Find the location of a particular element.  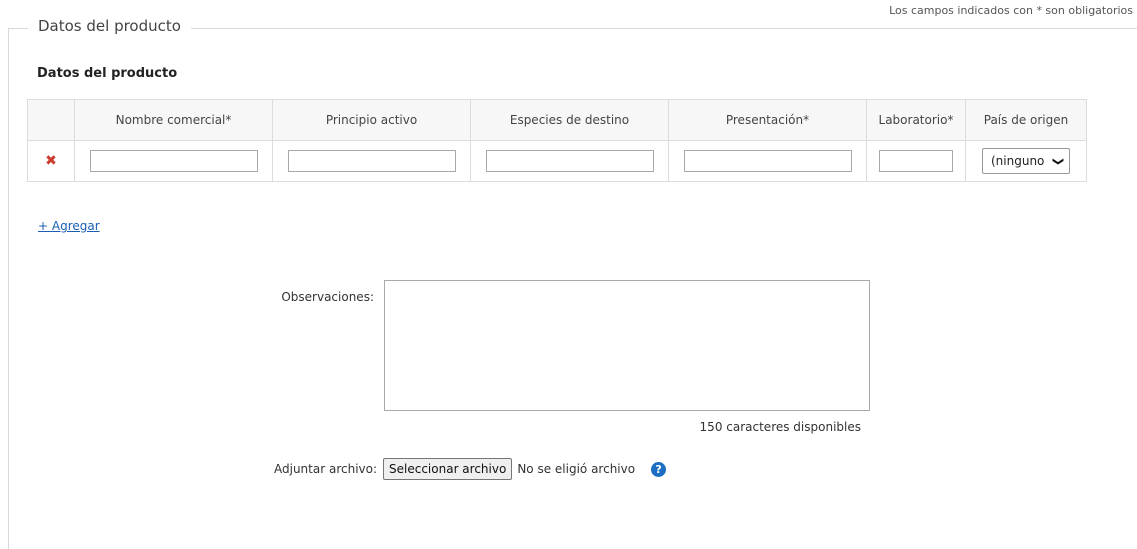

chars-available-text: 150 caracteres disponibles is located at coordinates (780, 427).